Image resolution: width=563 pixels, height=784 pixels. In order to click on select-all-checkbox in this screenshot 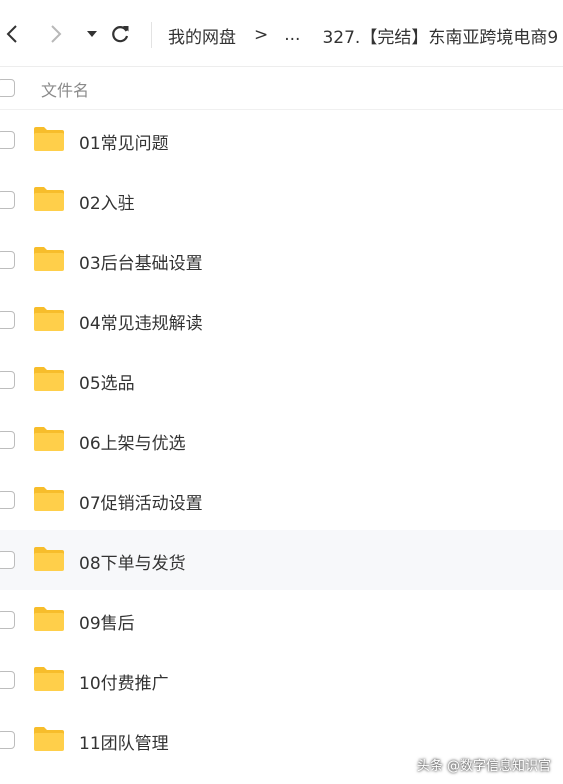, I will do `click(7, 88)`.